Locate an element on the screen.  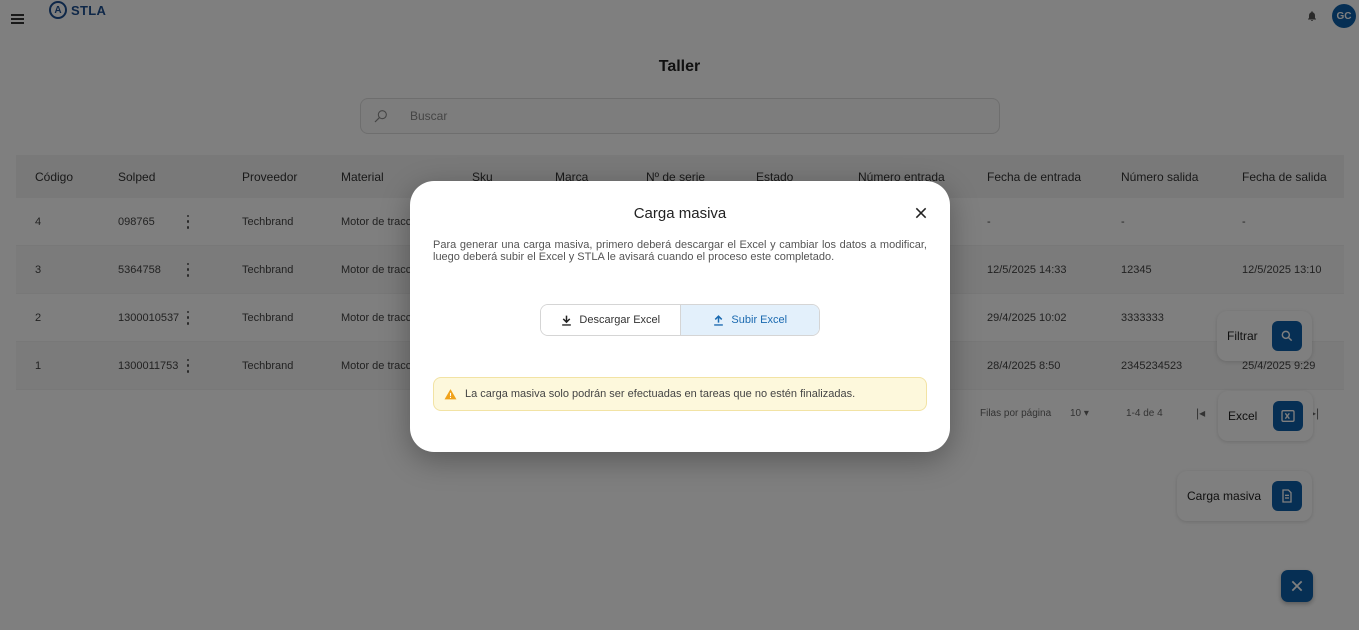
warning-icon is located at coordinates (450, 393).